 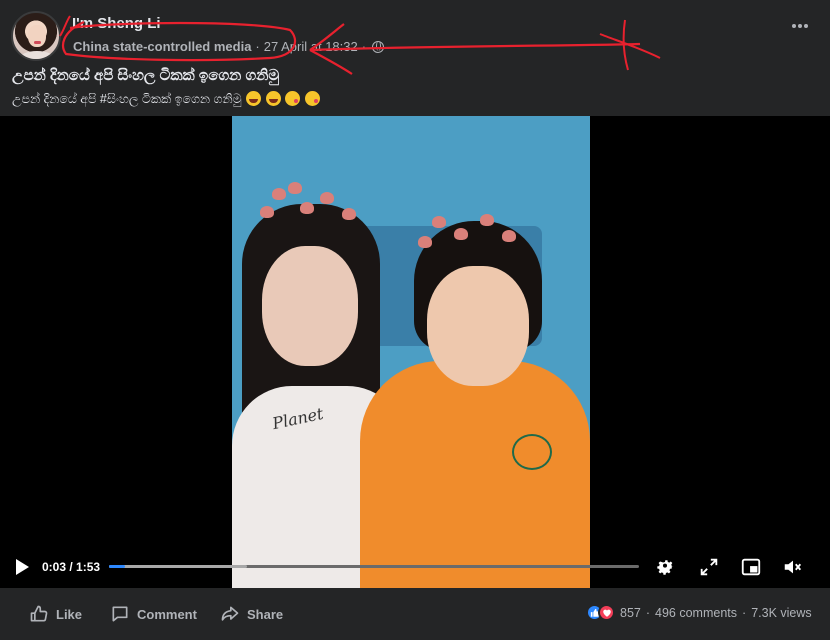 What do you see at coordinates (374, 566) in the screenshot?
I see `progress-bar` at bounding box center [374, 566].